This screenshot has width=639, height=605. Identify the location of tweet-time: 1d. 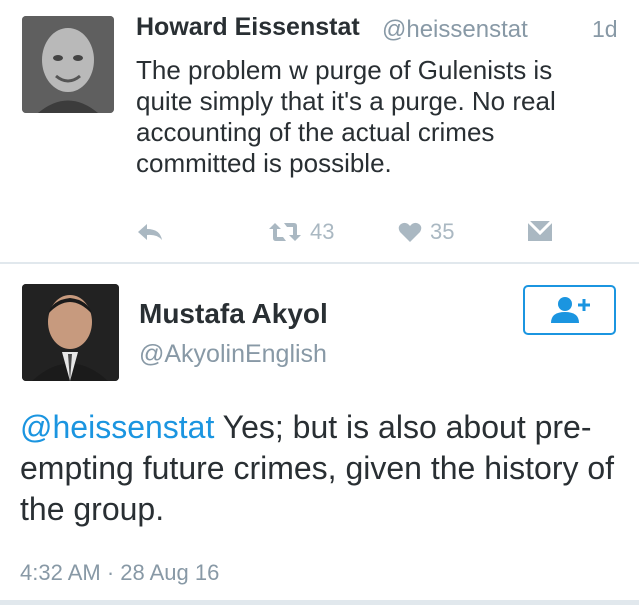
(605, 29).